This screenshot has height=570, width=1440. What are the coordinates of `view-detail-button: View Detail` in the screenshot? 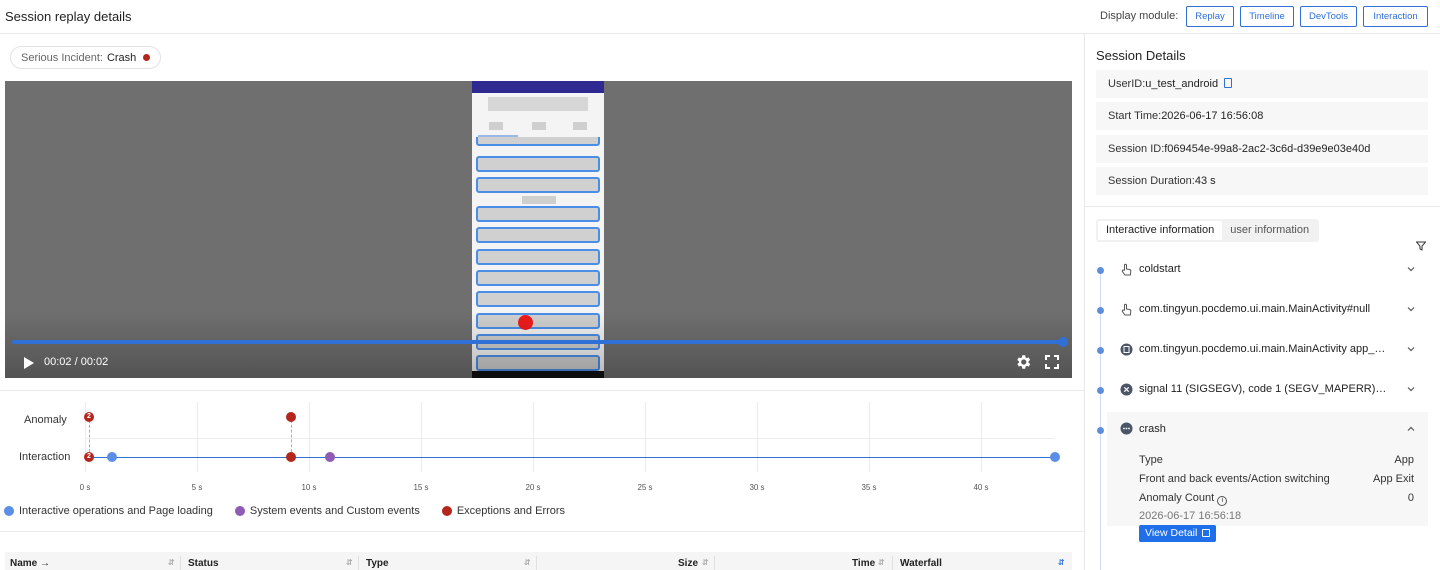 It's located at (1178, 533).